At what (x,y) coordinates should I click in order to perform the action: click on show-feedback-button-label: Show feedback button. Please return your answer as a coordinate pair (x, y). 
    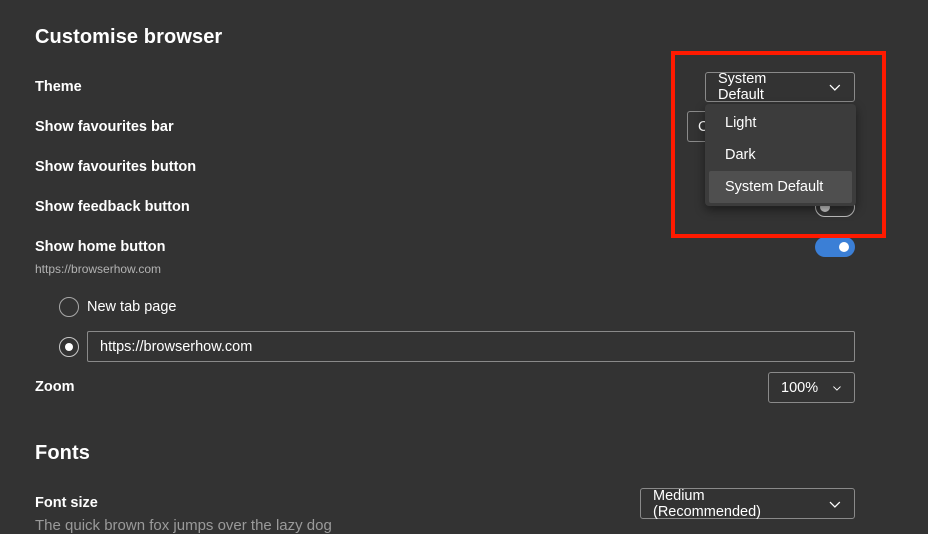
    Looking at the image, I should click on (112, 207).